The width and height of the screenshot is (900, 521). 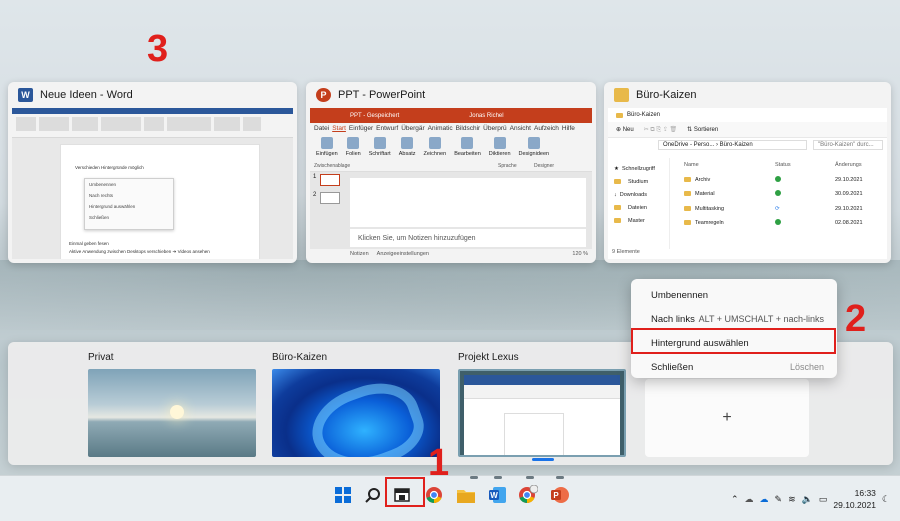 I want to click on onedrive-business-icon: ☁, so click(x=764, y=499).